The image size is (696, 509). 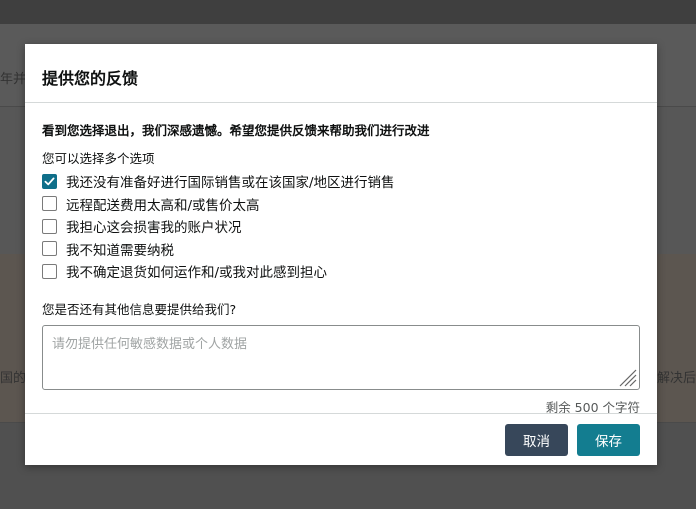 I want to click on reason-option-account-health: 我担心这会损害我的账户状况, so click(x=341, y=226).